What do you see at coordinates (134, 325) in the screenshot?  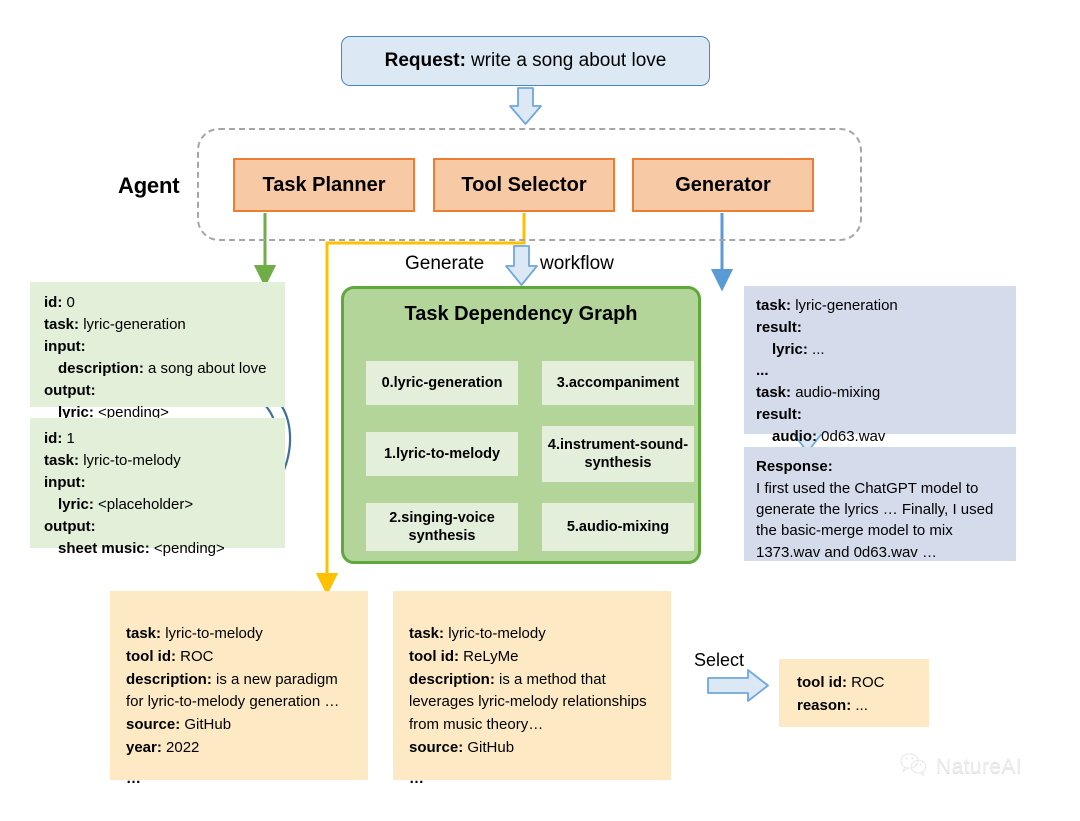 I see `task-value: lyric-generation` at bounding box center [134, 325].